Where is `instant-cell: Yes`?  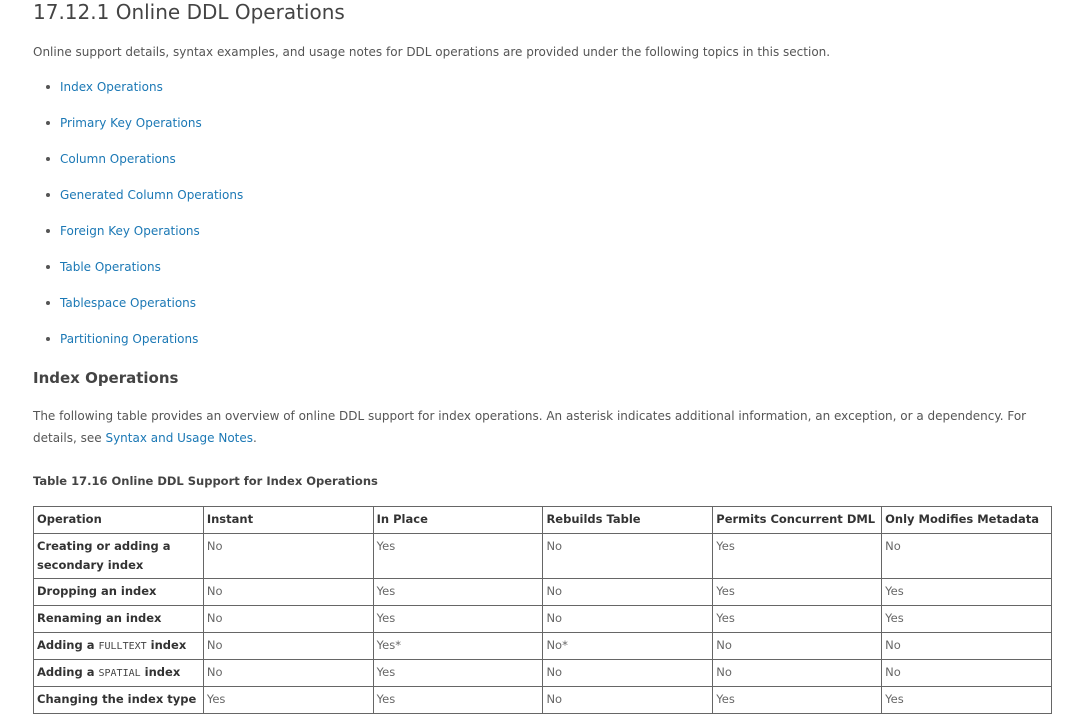 instant-cell: Yes is located at coordinates (288, 700).